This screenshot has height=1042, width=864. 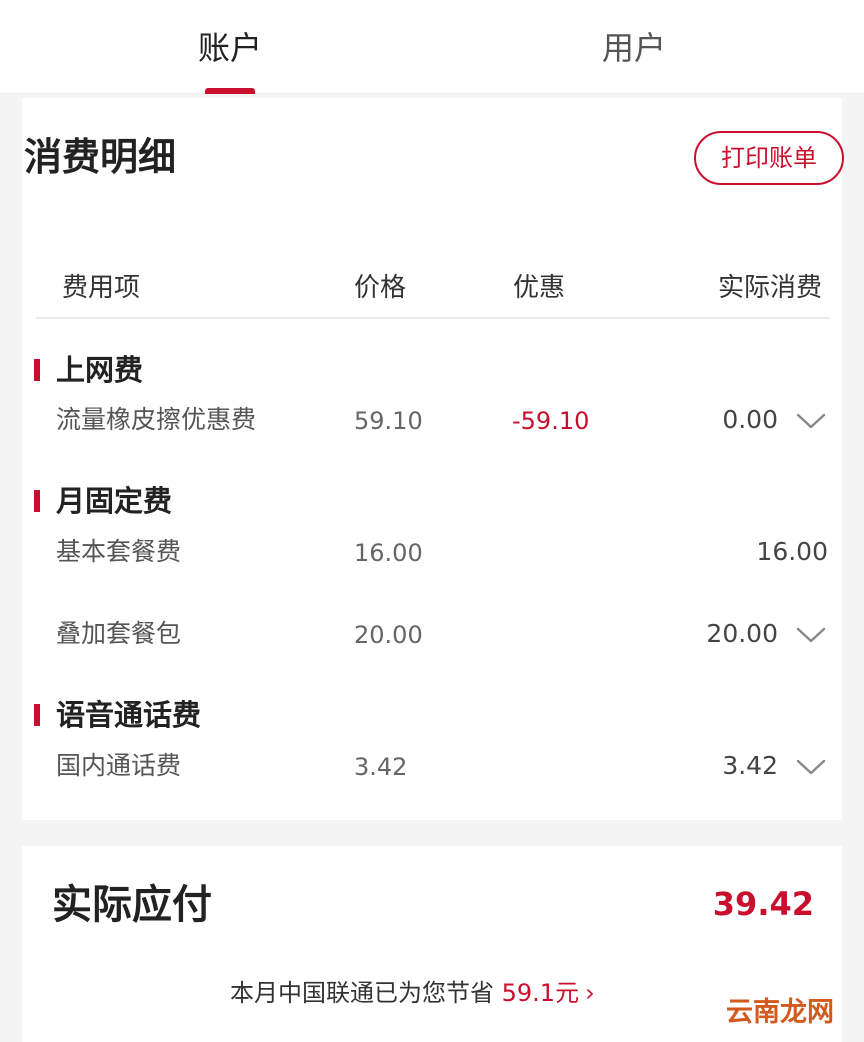 I want to click on row-actual: 20.00, so click(x=742, y=633).